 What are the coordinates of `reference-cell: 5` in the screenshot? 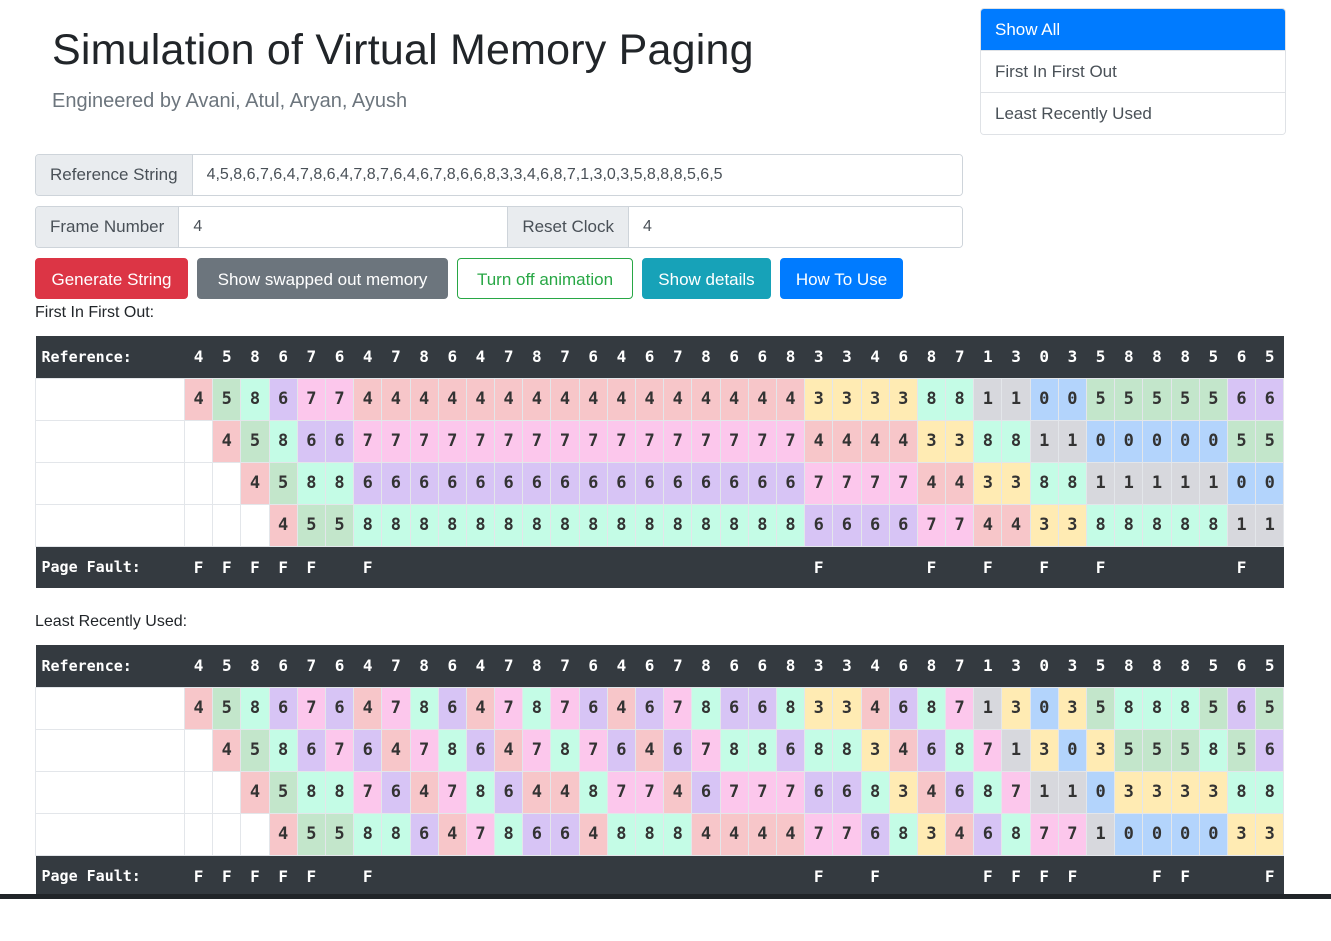 It's located at (1269, 357).